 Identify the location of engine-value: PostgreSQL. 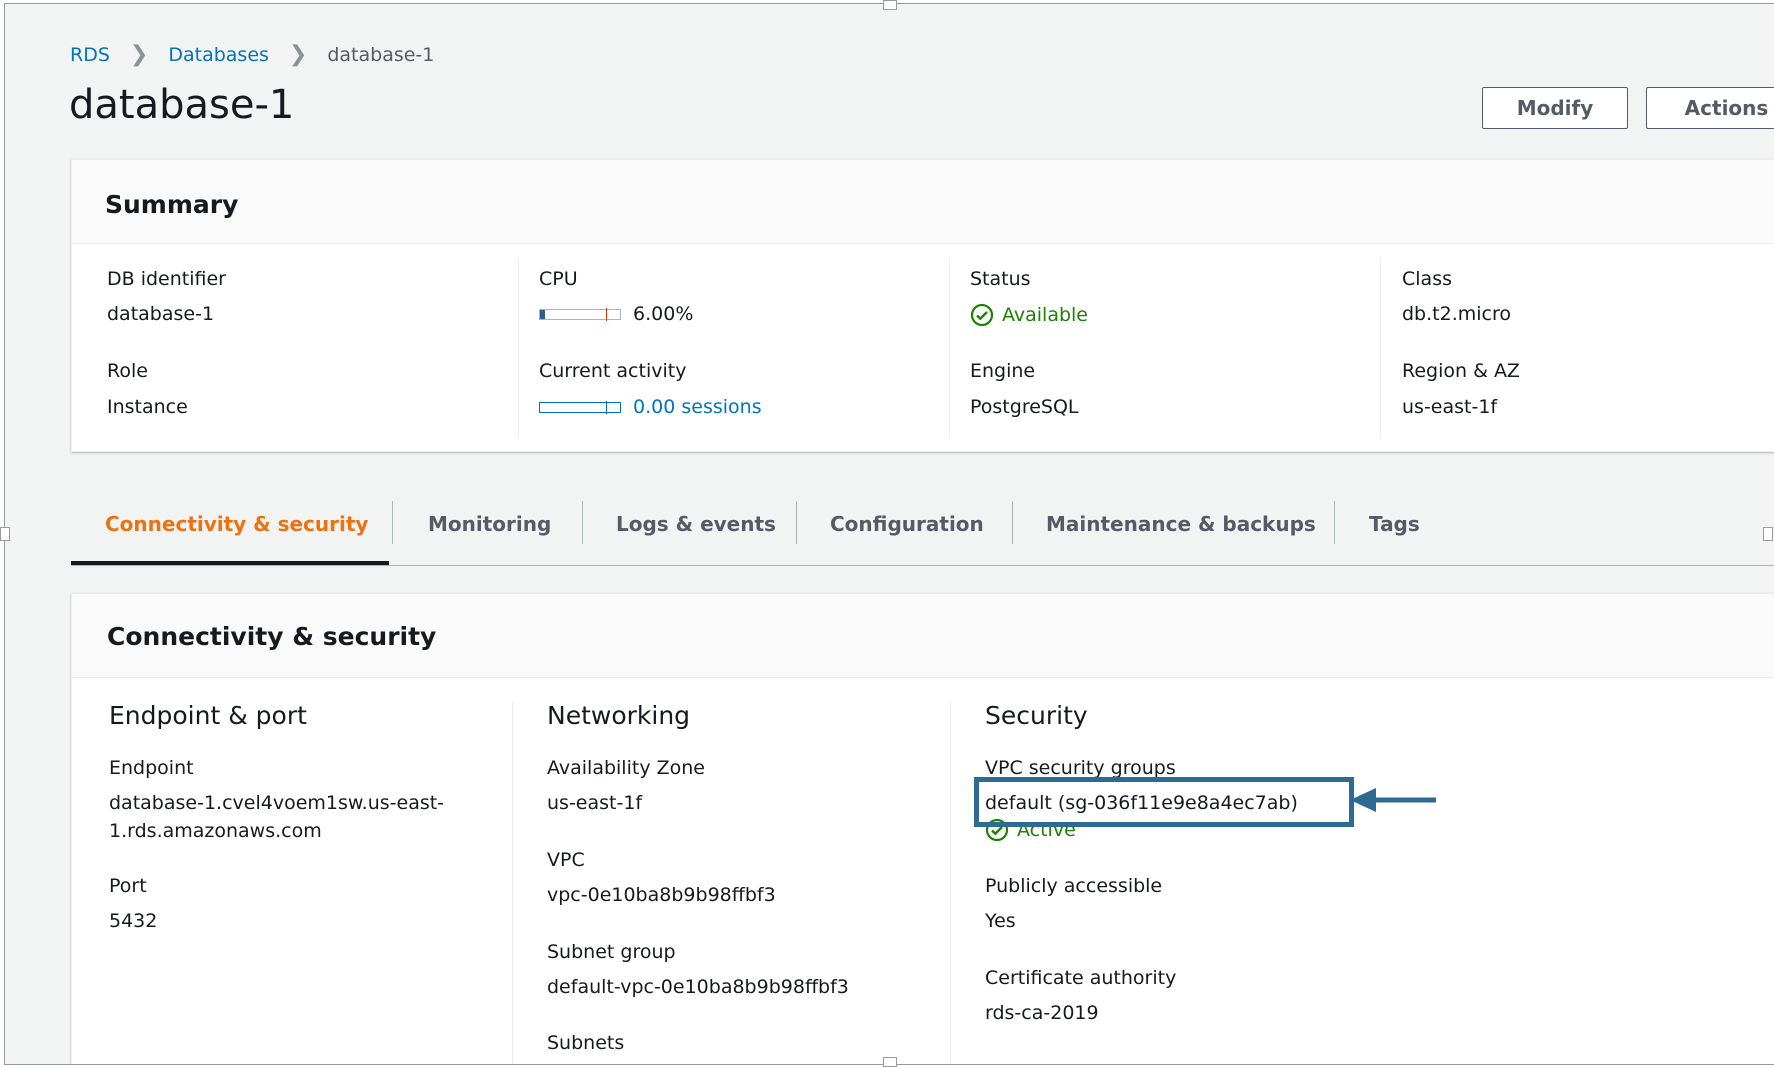
(1024, 407).